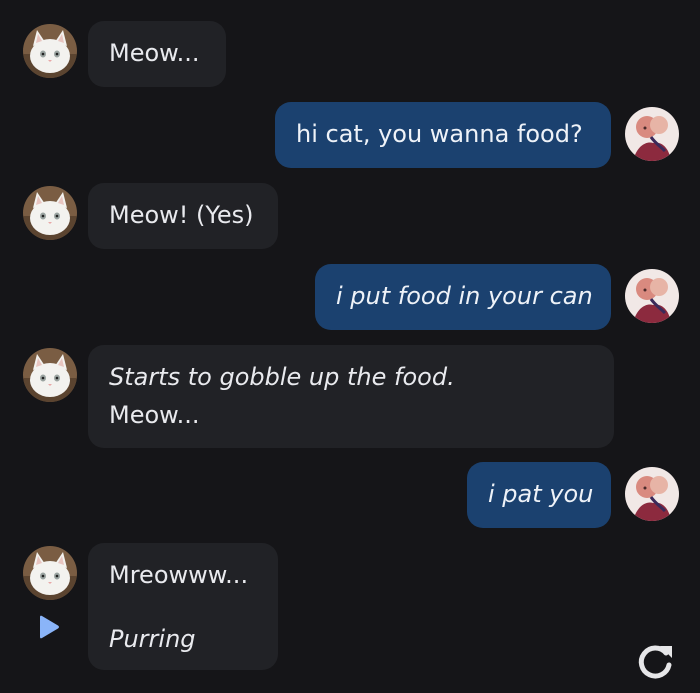  I want to click on message-bubble: i pat you, so click(539, 495).